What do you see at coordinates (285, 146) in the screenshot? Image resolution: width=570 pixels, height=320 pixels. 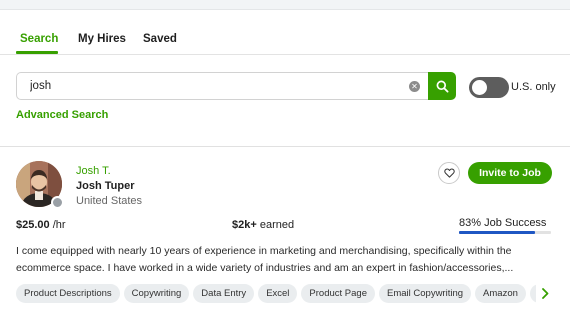 I see `section-divider` at bounding box center [285, 146].